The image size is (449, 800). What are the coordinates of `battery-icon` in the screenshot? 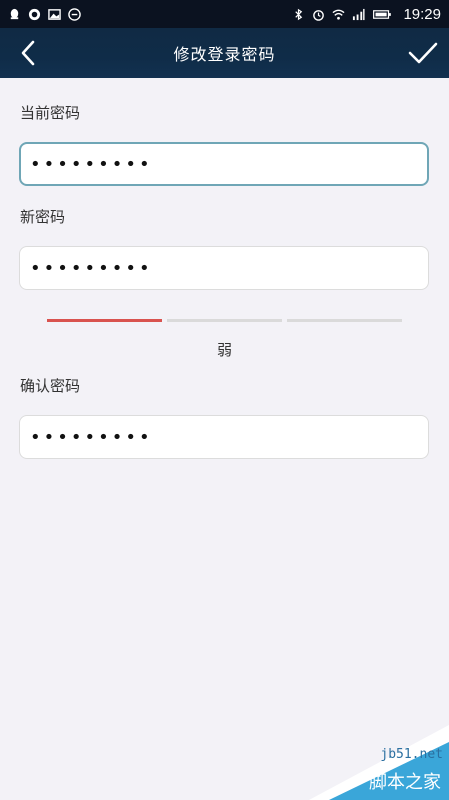 It's located at (382, 14).